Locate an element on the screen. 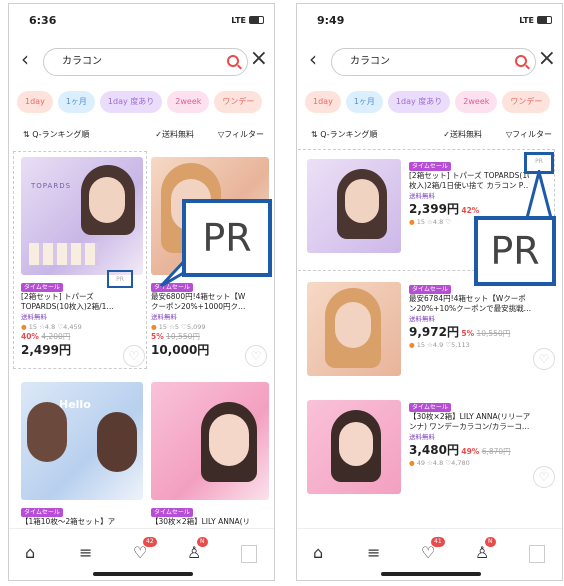  bottom-tab-bar: ⌂ ≡ ♡ 41 ♙ N is located at coordinates (429, 554).